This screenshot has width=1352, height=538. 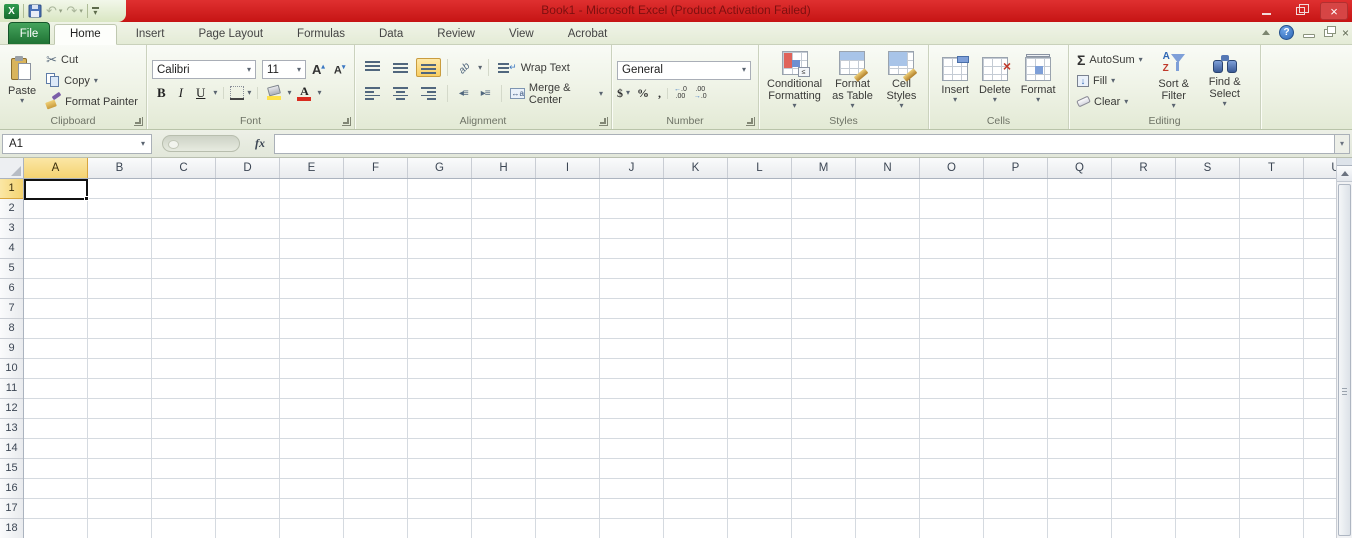 I want to click on insert-cells-button: Insert ▾, so click(x=955, y=80).